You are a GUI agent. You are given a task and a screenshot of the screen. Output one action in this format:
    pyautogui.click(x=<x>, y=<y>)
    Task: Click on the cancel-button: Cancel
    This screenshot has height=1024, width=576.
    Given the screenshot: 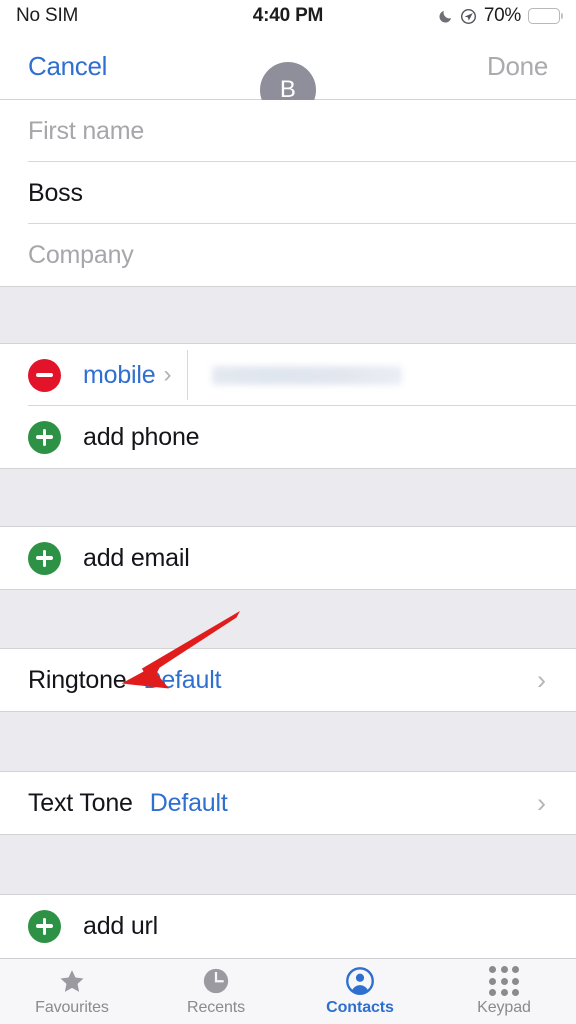 What is the action you would take?
    pyautogui.click(x=67, y=66)
    